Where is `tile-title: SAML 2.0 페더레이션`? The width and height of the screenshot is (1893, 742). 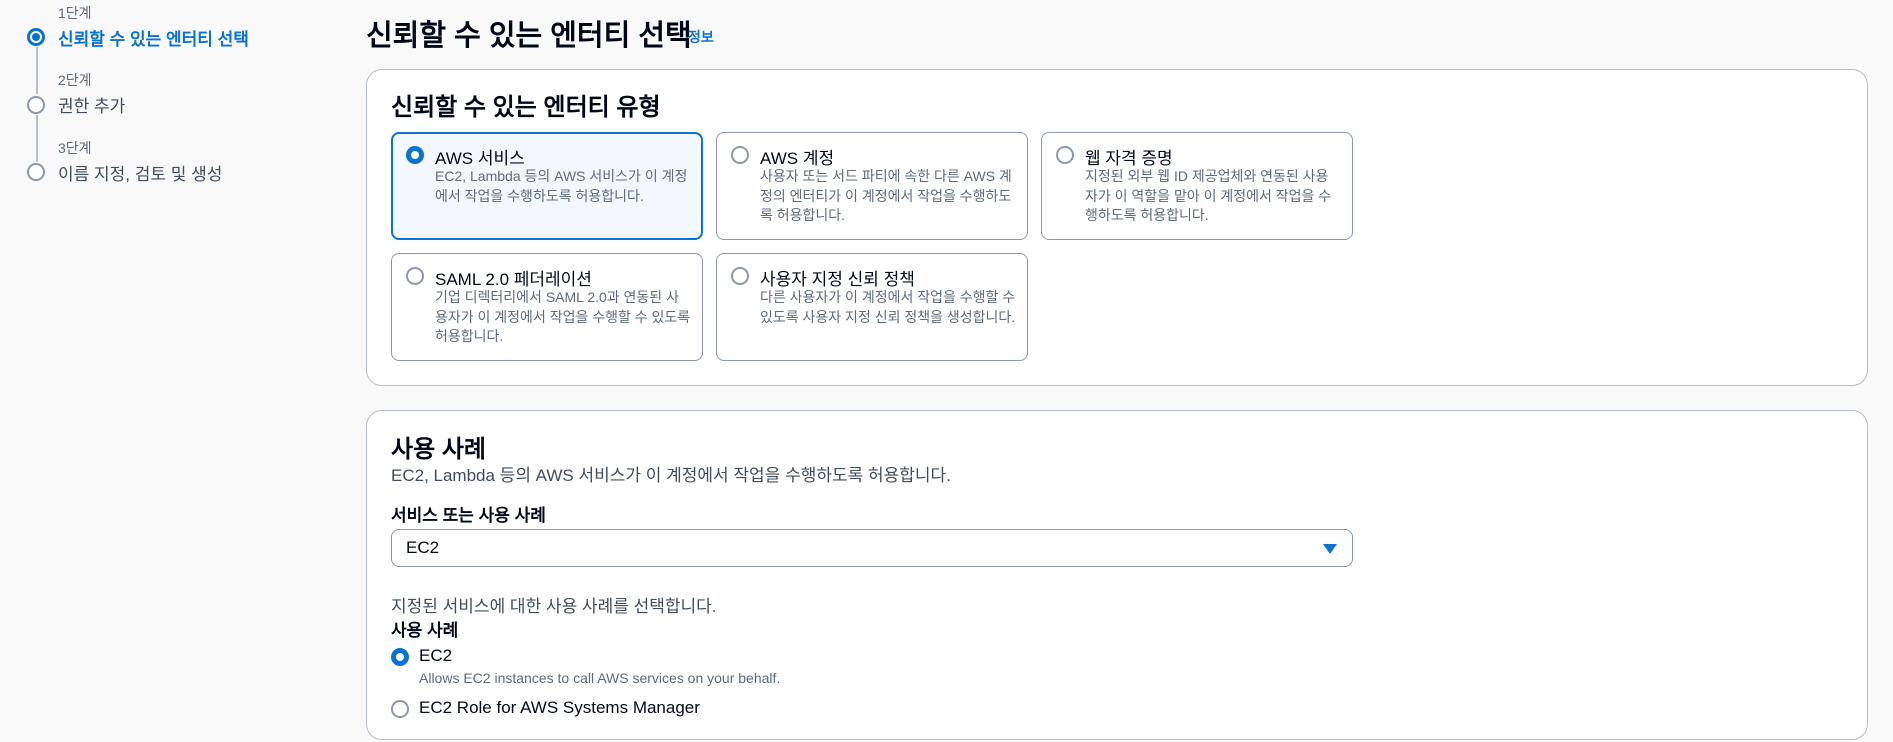 tile-title: SAML 2.0 페더레이션 is located at coordinates (513, 279).